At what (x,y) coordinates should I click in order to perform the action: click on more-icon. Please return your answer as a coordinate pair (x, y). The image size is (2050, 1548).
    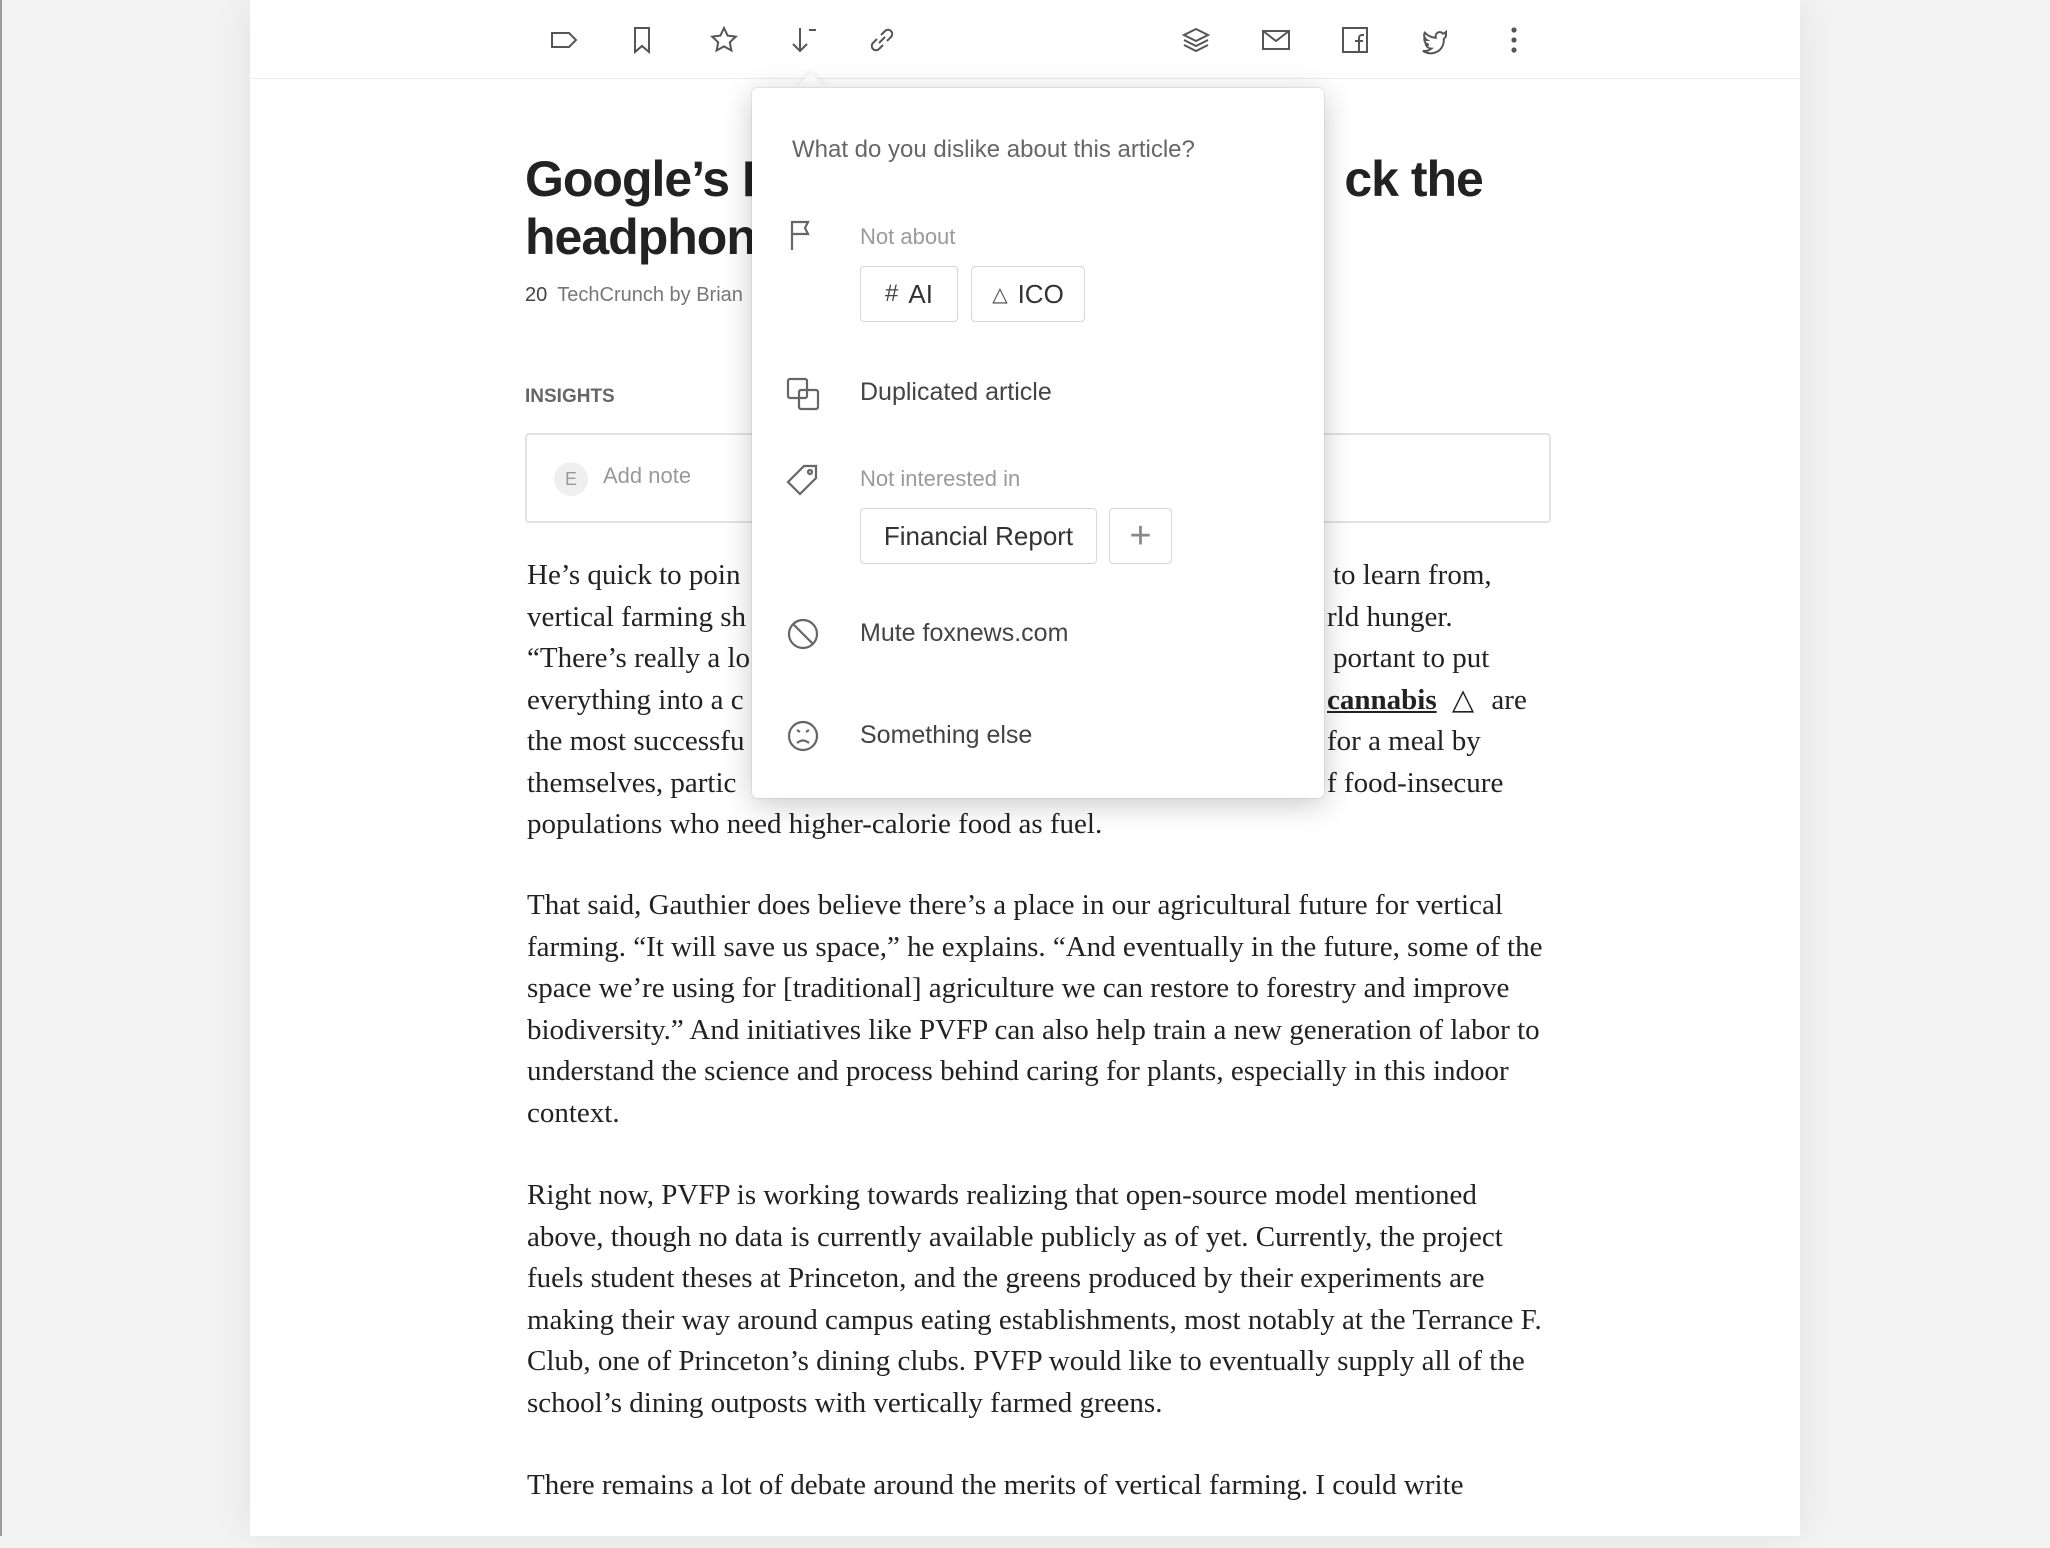
    Looking at the image, I should click on (1514, 40).